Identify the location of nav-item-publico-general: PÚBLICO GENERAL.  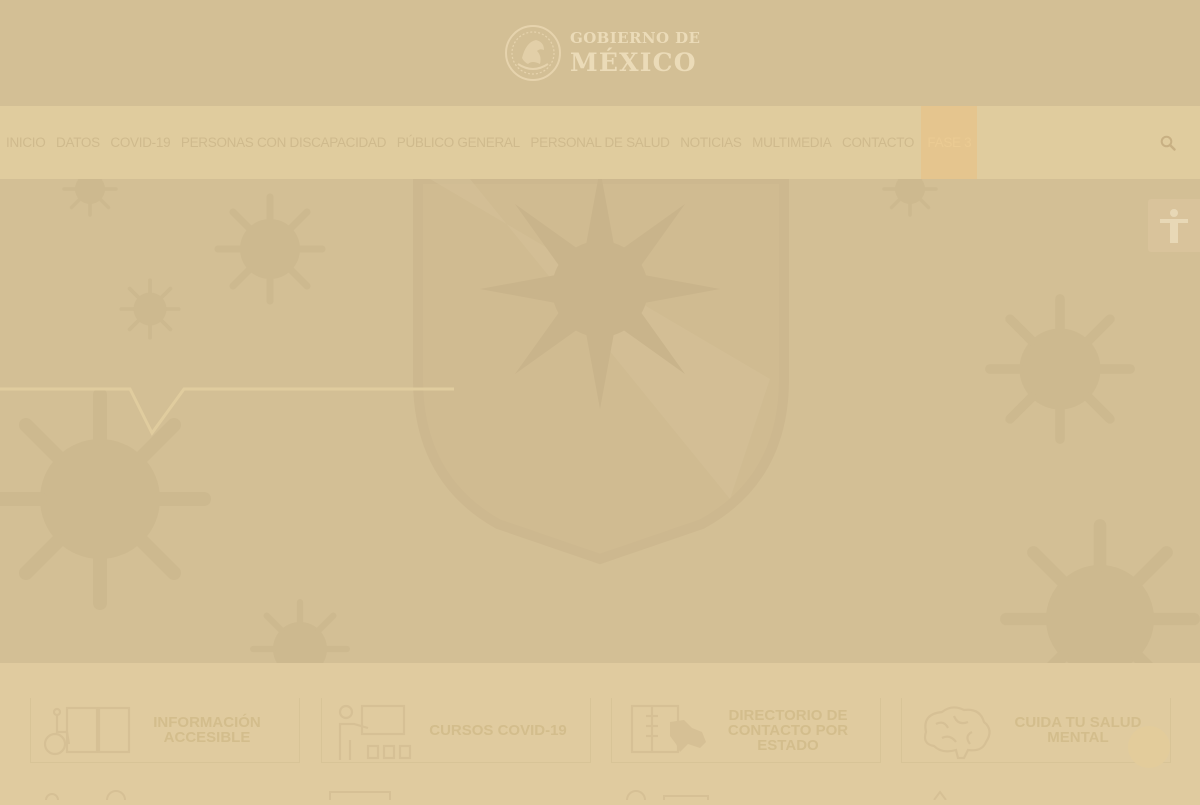
(458, 142).